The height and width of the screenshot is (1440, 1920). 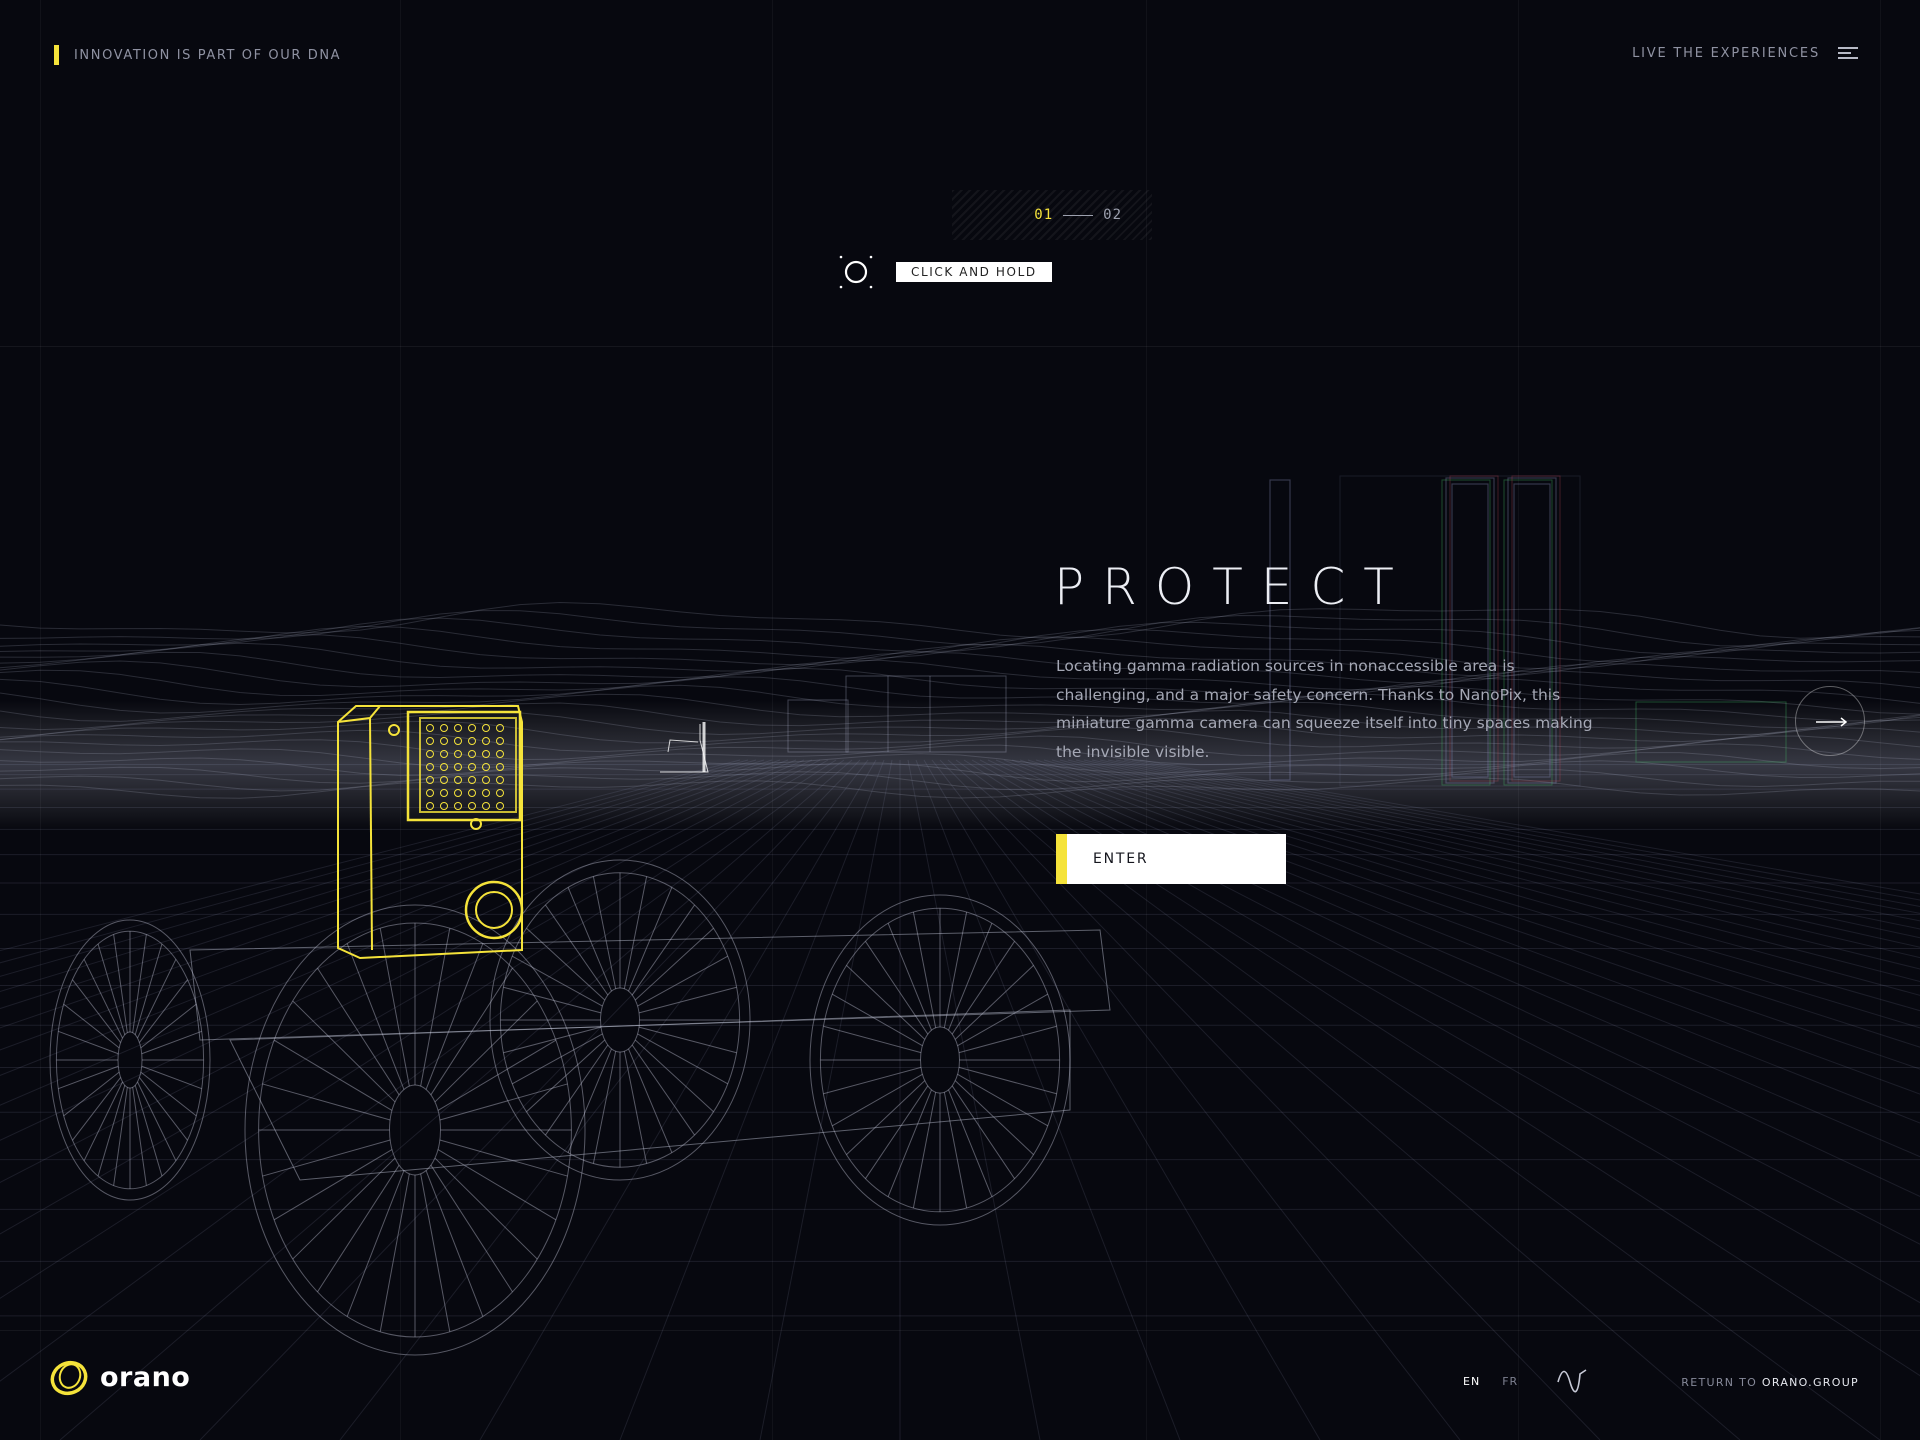 What do you see at coordinates (69, 1378) in the screenshot?
I see `orano-ring-icon` at bounding box center [69, 1378].